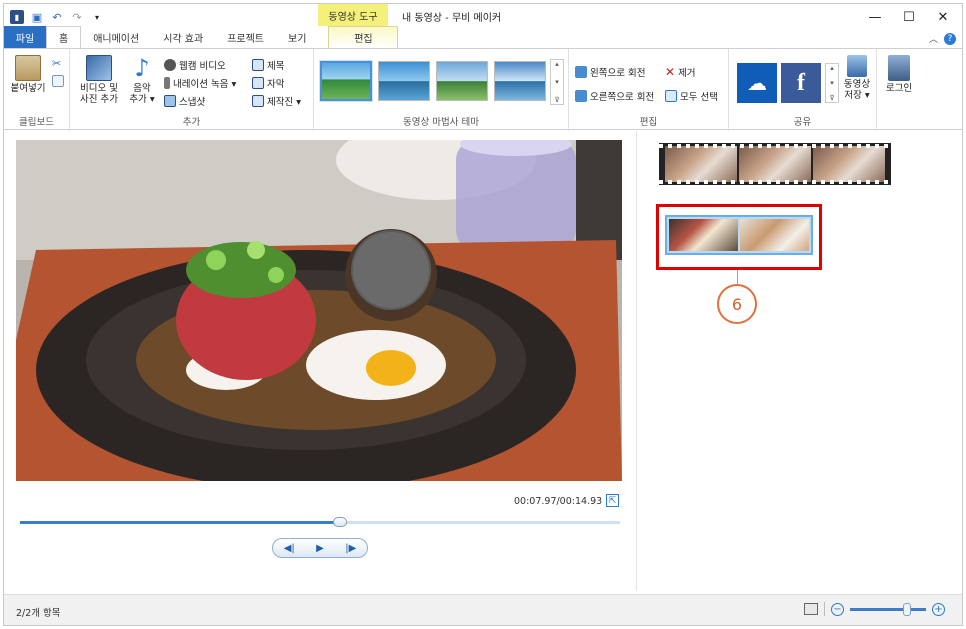  What do you see at coordinates (802, 122) in the screenshot?
I see `share-group-label: 공유` at bounding box center [802, 122].